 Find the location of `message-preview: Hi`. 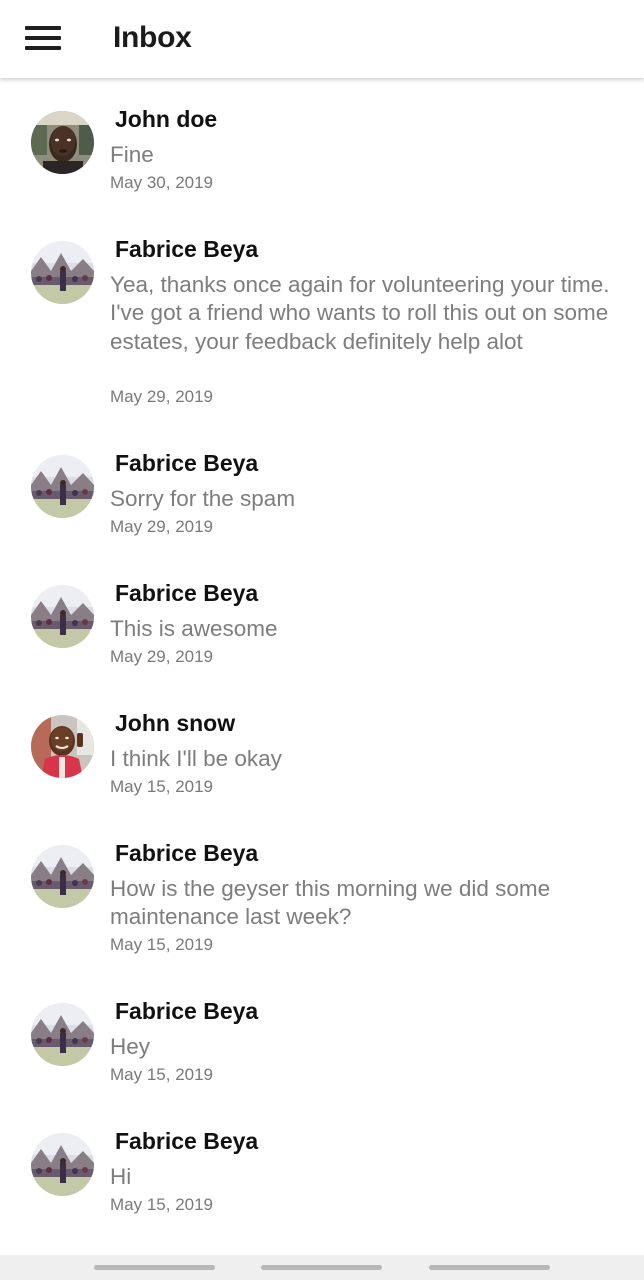

message-preview: Hi is located at coordinates (121, 1176).